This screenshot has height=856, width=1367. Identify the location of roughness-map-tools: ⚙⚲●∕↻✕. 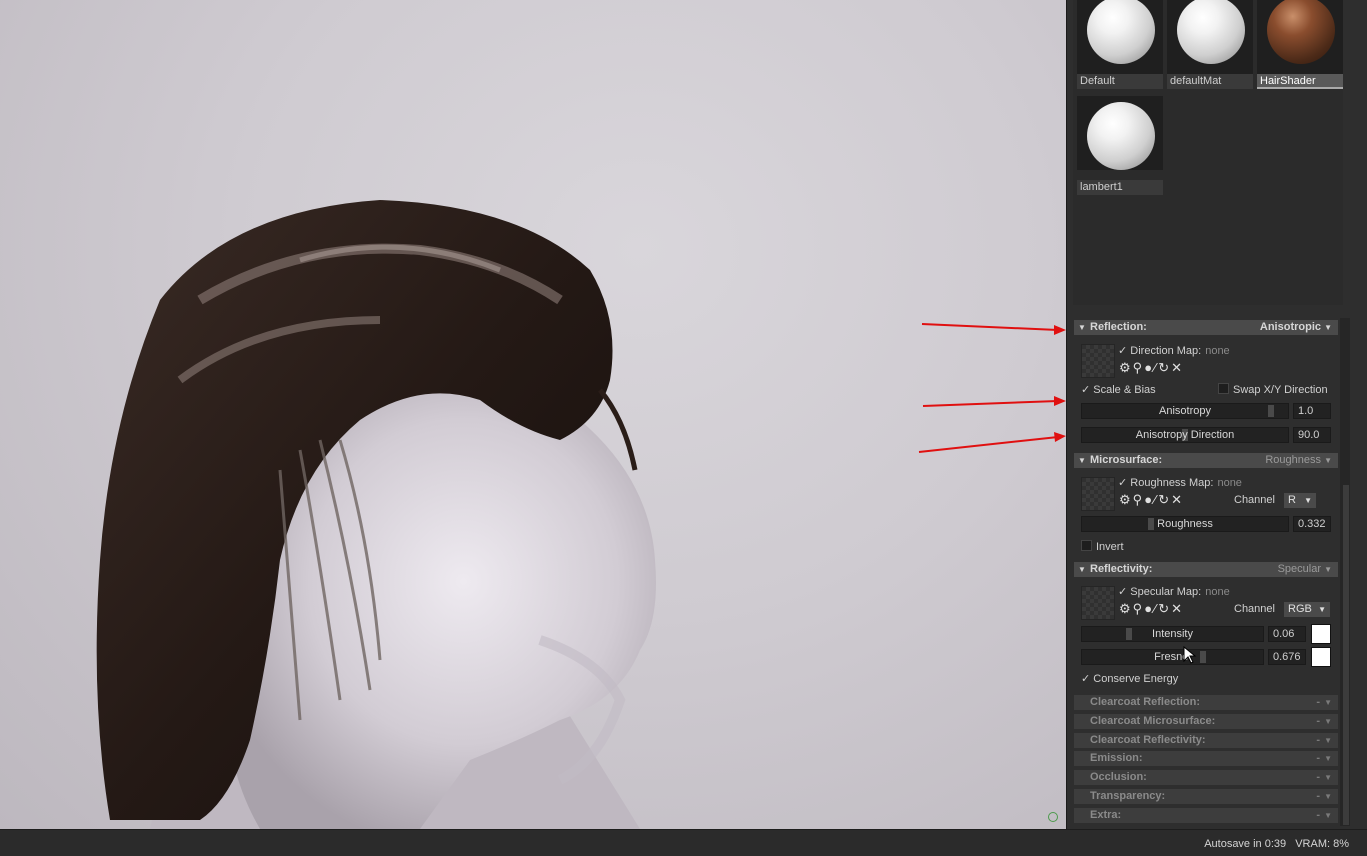
(1151, 500).